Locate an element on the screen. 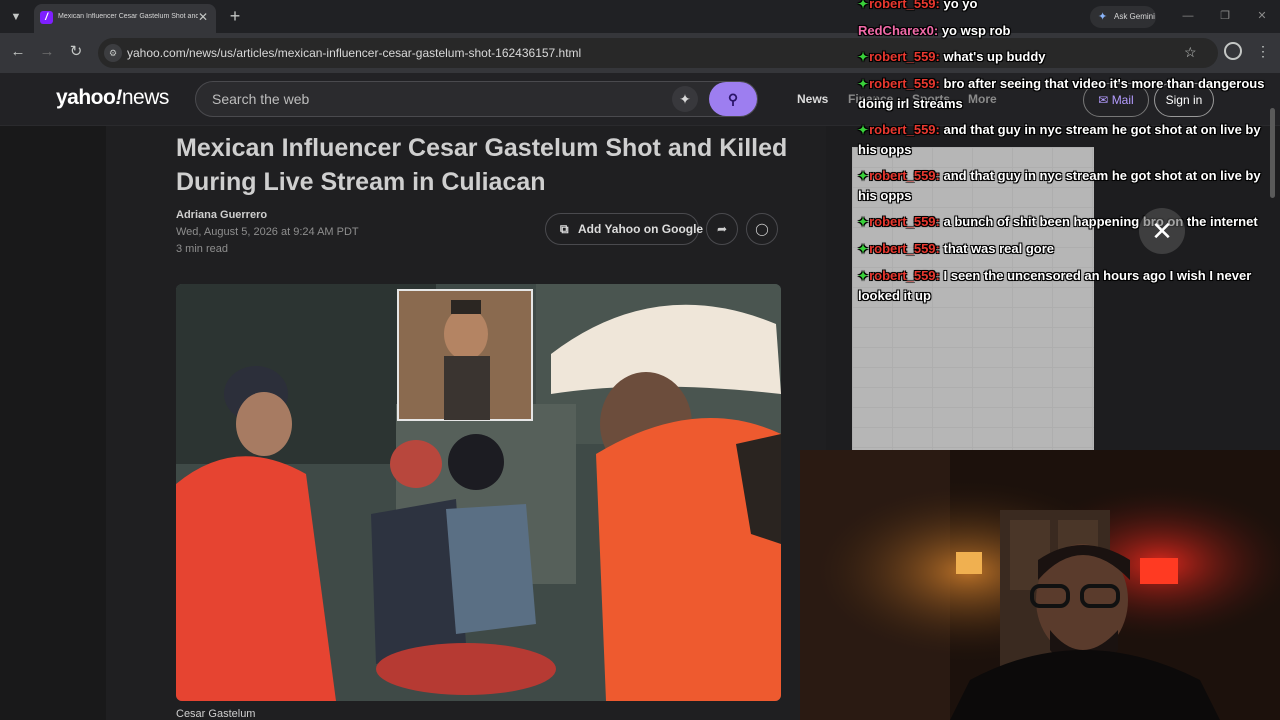 This screenshot has height=720, width=1280. yahoo-news-logo: yahoo!news is located at coordinates (112, 98).